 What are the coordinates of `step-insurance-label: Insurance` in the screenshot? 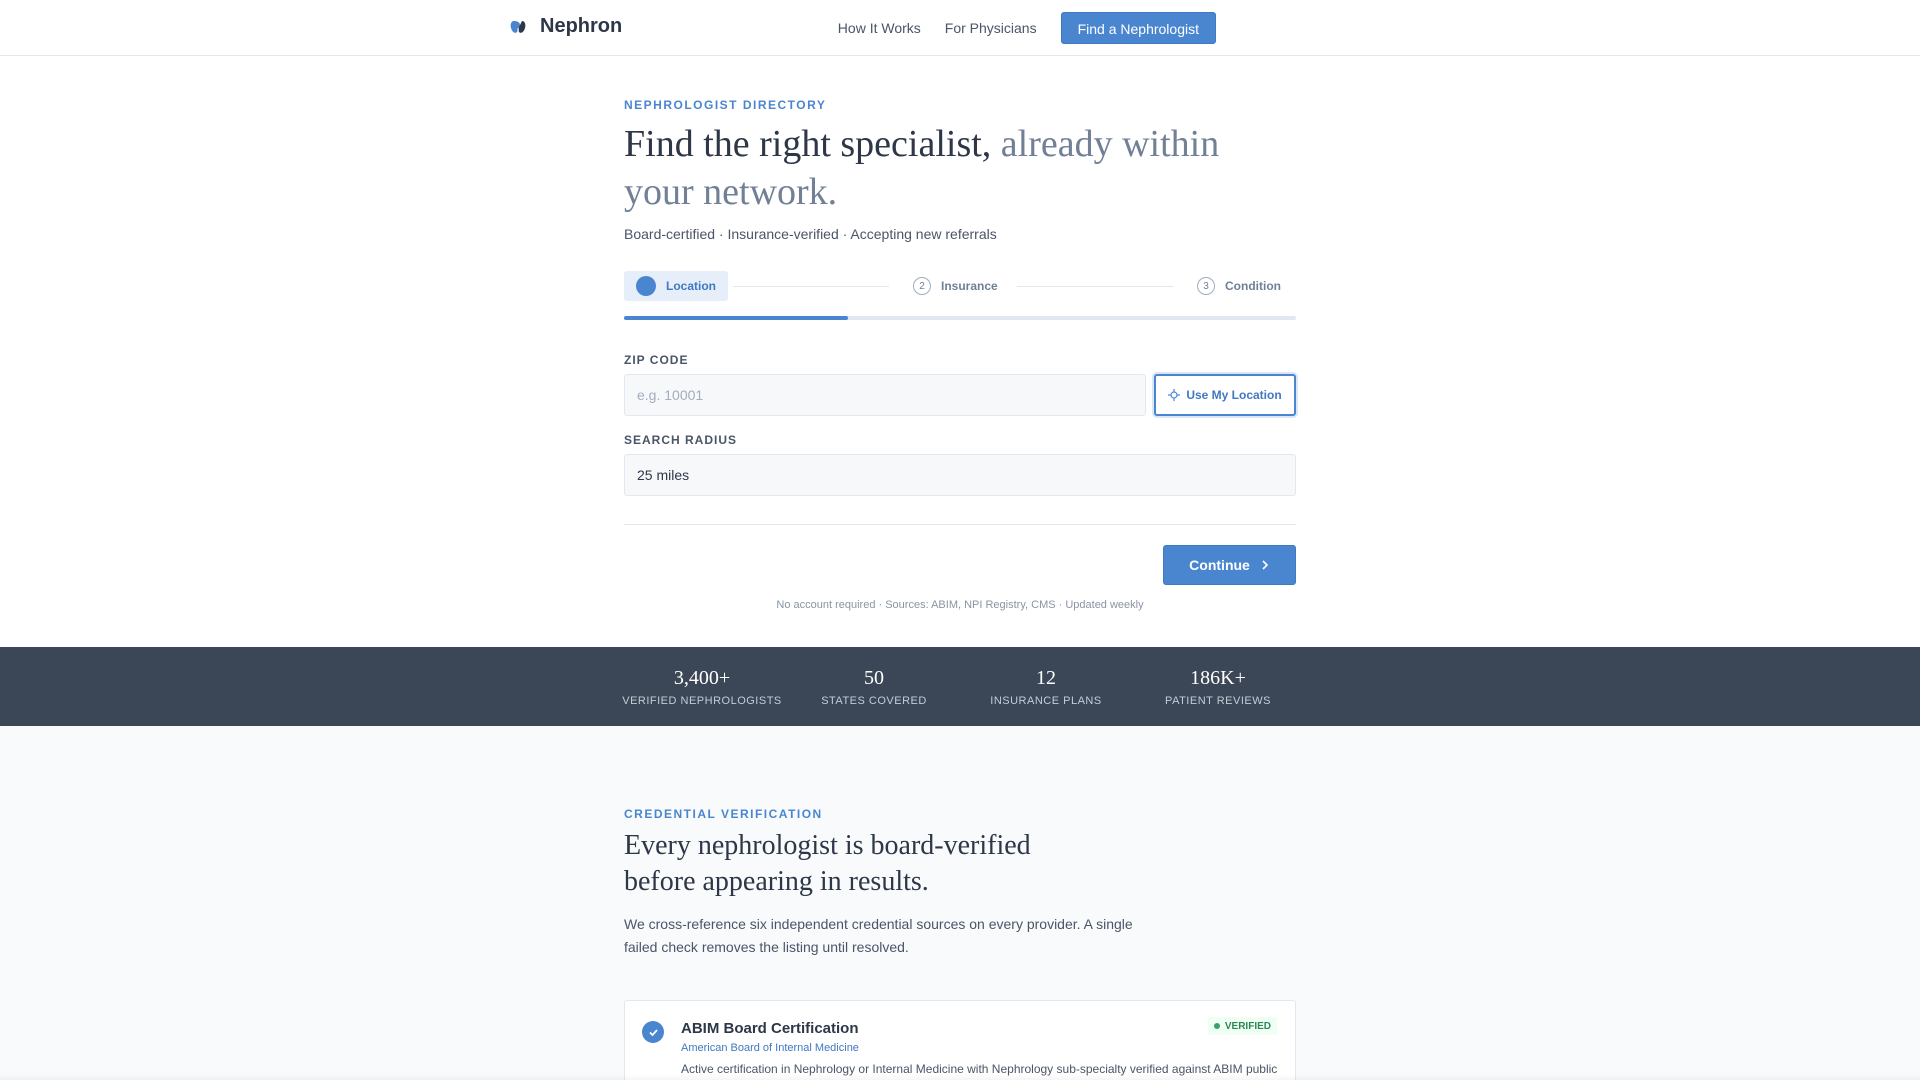 It's located at (969, 286).